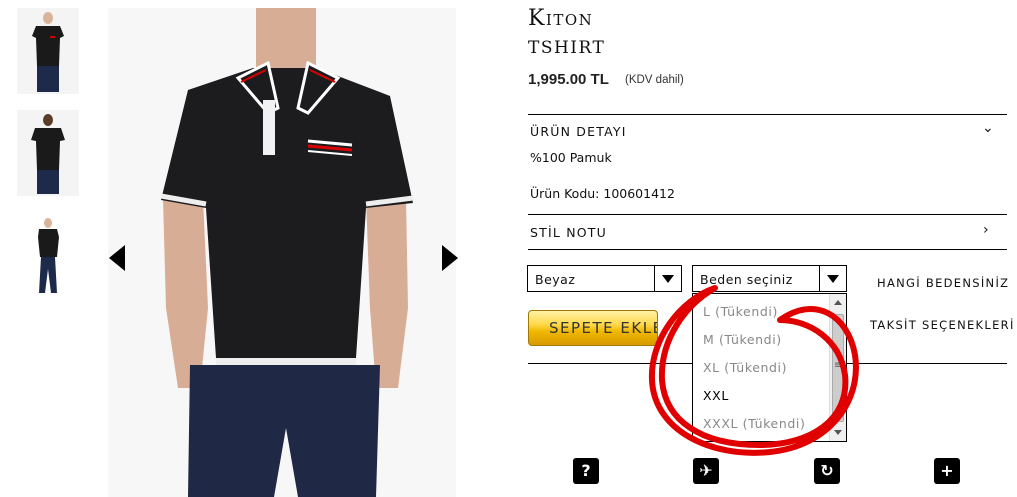 The image size is (1017, 497). I want to click on plus-icon: +, so click(947, 471).